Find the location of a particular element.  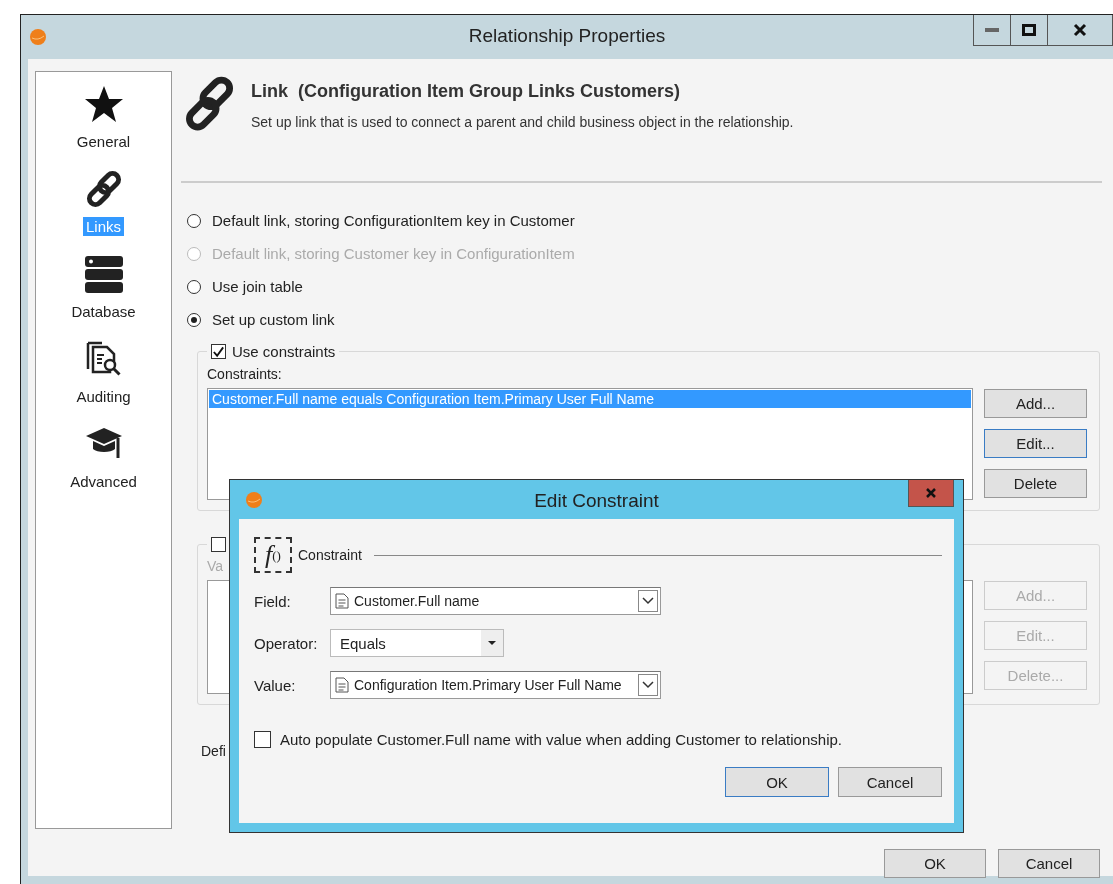

sidebar-item: Advanced is located at coordinates (103, 466).